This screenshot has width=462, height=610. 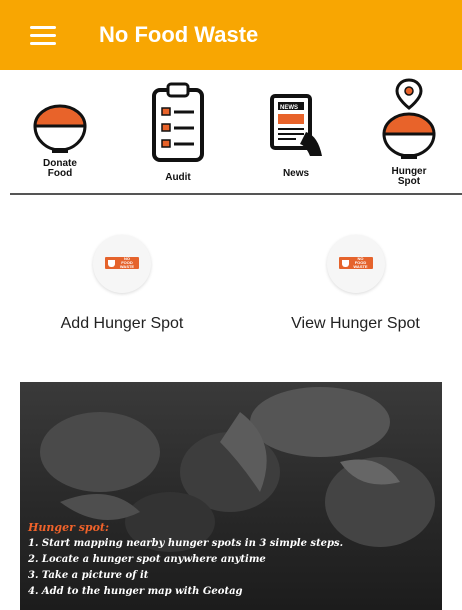 What do you see at coordinates (88, 575) in the screenshot?
I see `banner-line-3: 3. Take a picture of it` at bounding box center [88, 575].